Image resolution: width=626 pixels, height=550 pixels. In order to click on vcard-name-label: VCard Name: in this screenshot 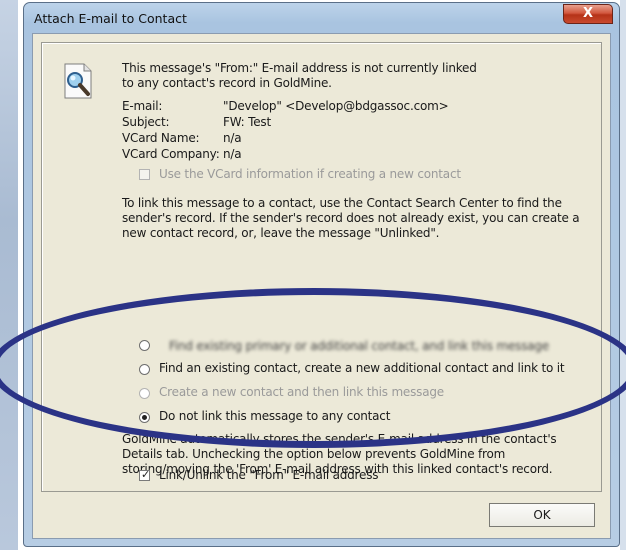, I will do `click(161, 138)`.